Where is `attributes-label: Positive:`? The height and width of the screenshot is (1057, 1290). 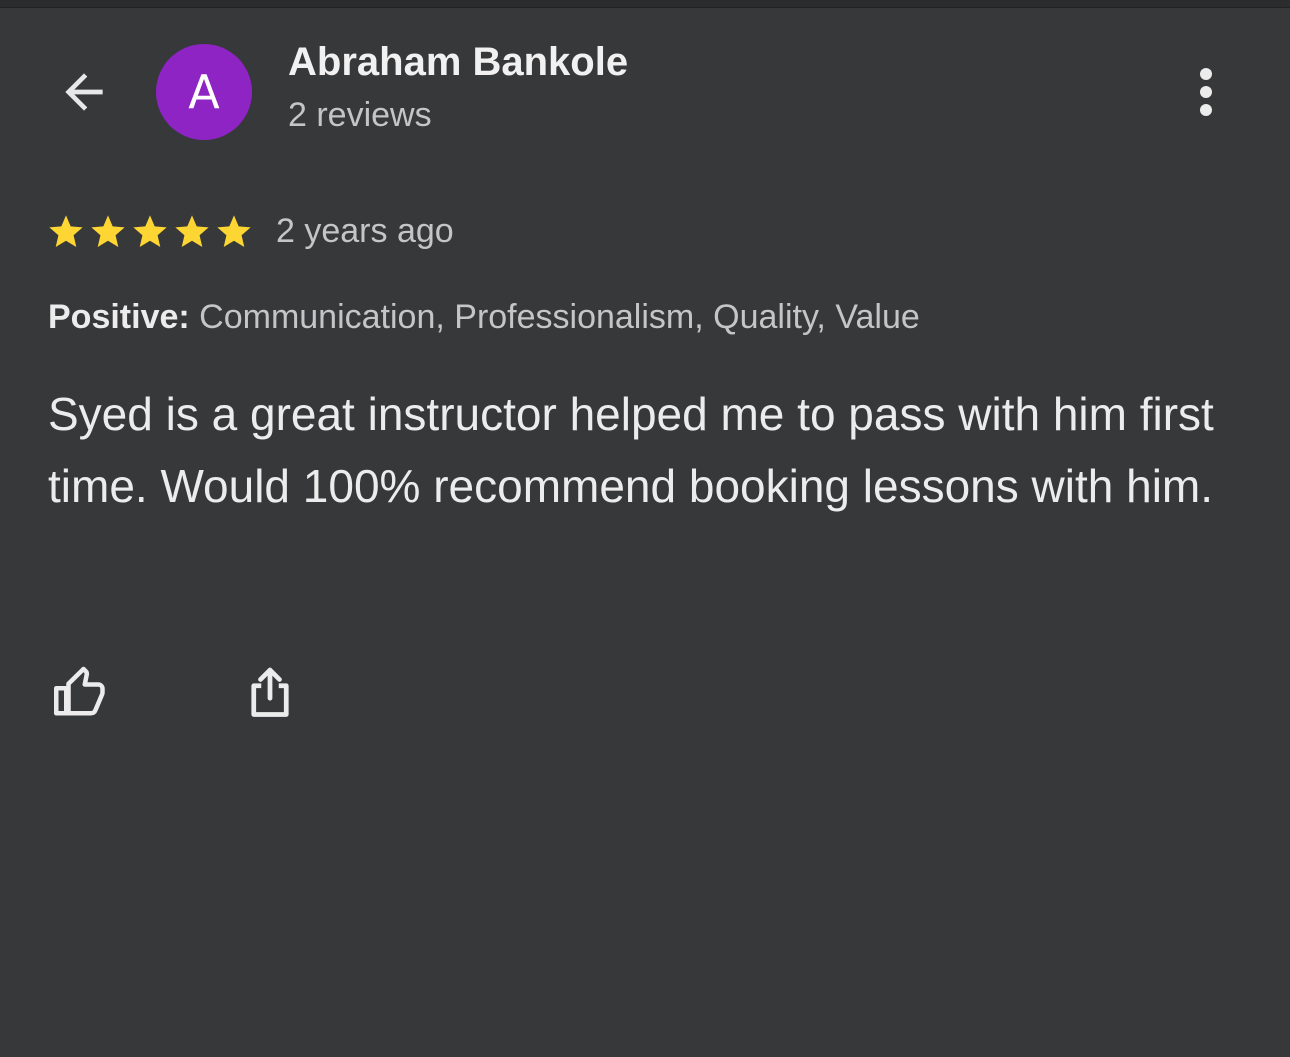 attributes-label: Positive: is located at coordinates (119, 317).